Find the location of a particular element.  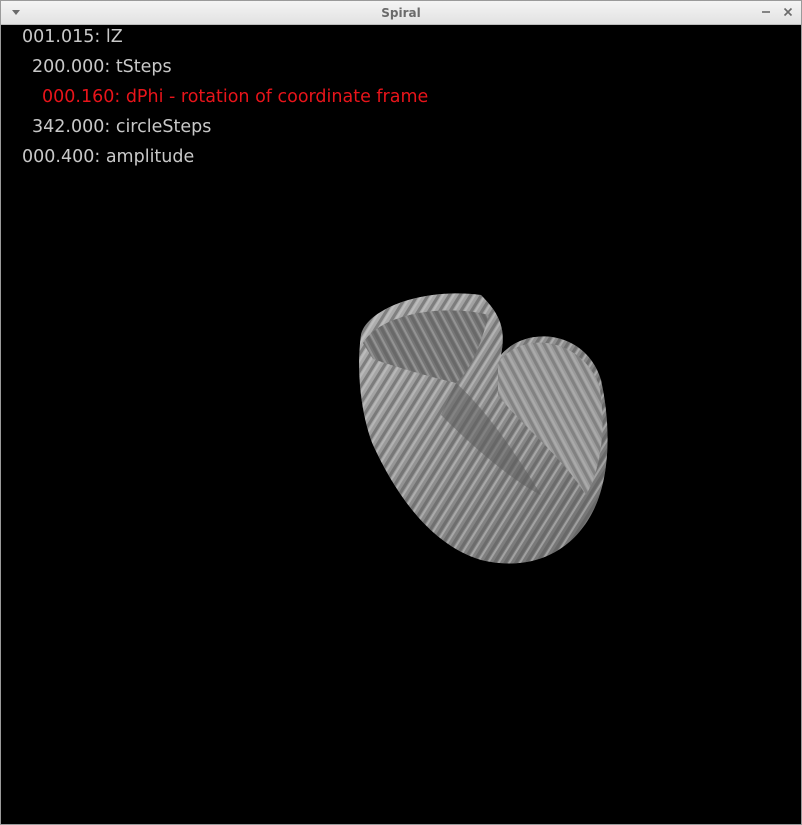

parameter-line: 001.015: lZ is located at coordinates (72, 37).